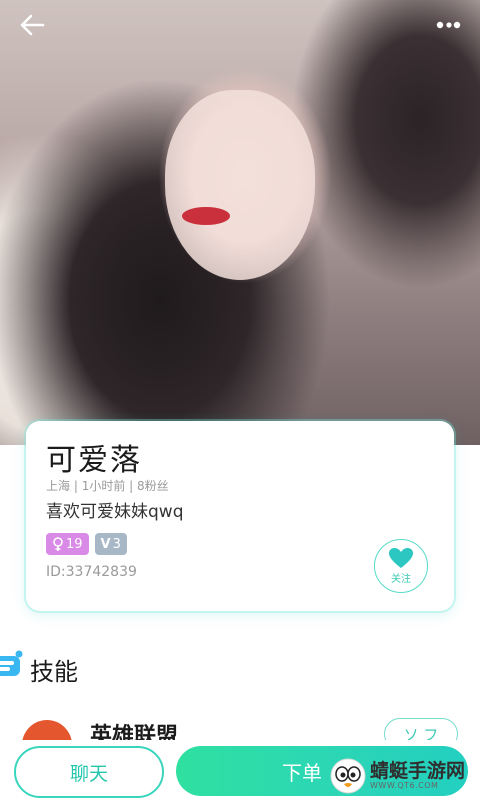  What do you see at coordinates (58, 543) in the screenshot?
I see `female-icon` at bounding box center [58, 543].